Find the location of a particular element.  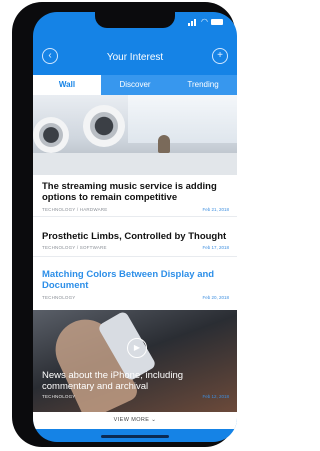

article-date: Feb 20, 2018 is located at coordinates (215, 297).